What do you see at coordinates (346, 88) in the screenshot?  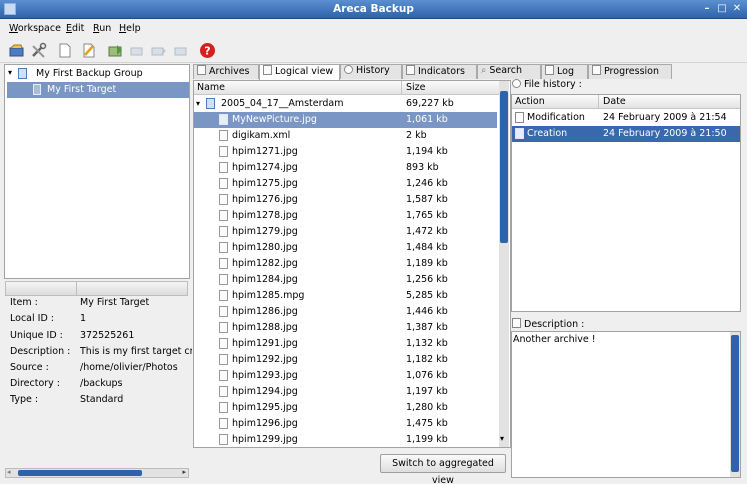 I see `file-list-header: Name Size` at bounding box center [346, 88].